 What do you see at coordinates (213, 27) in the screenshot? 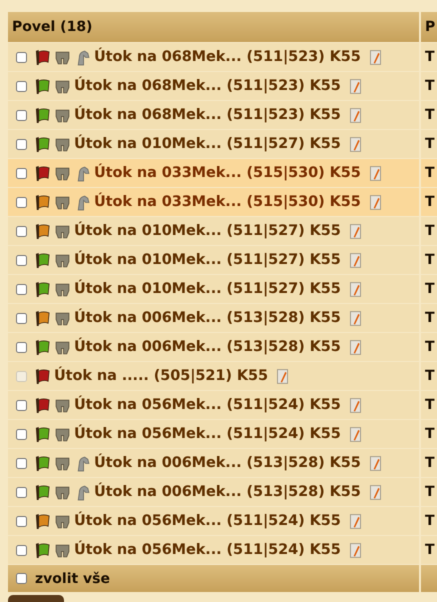
I see `column-header: Povel (18)` at bounding box center [213, 27].